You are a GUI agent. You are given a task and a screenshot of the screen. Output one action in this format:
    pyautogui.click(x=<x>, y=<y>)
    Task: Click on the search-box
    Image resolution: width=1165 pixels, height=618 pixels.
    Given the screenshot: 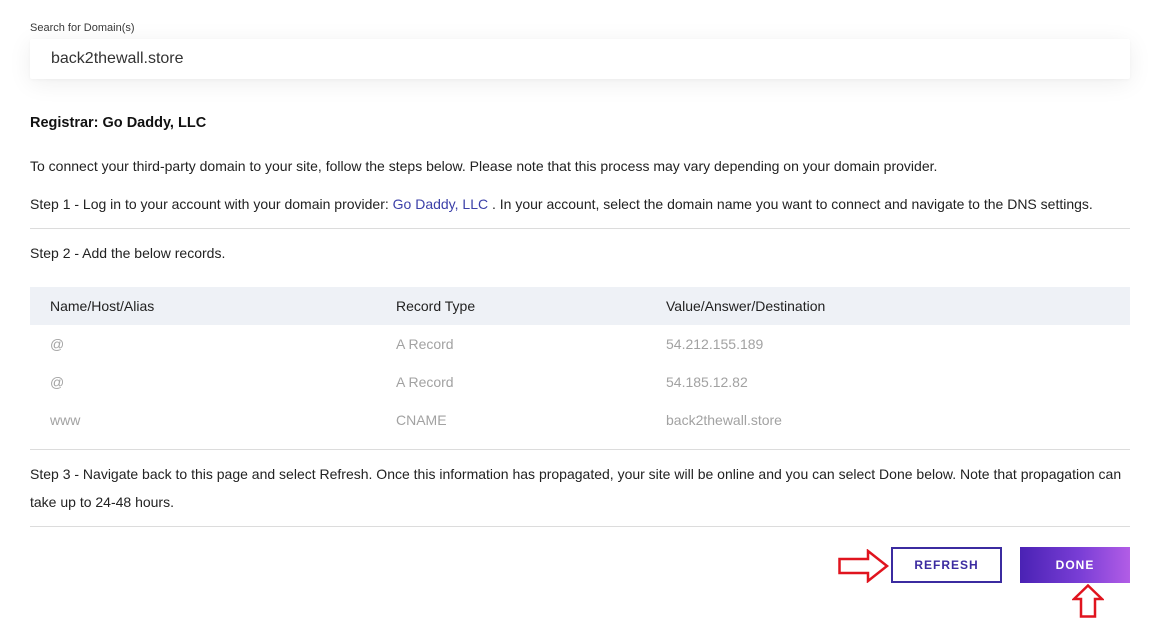 What is the action you would take?
    pyautogui.click(x=580, y=59)
    